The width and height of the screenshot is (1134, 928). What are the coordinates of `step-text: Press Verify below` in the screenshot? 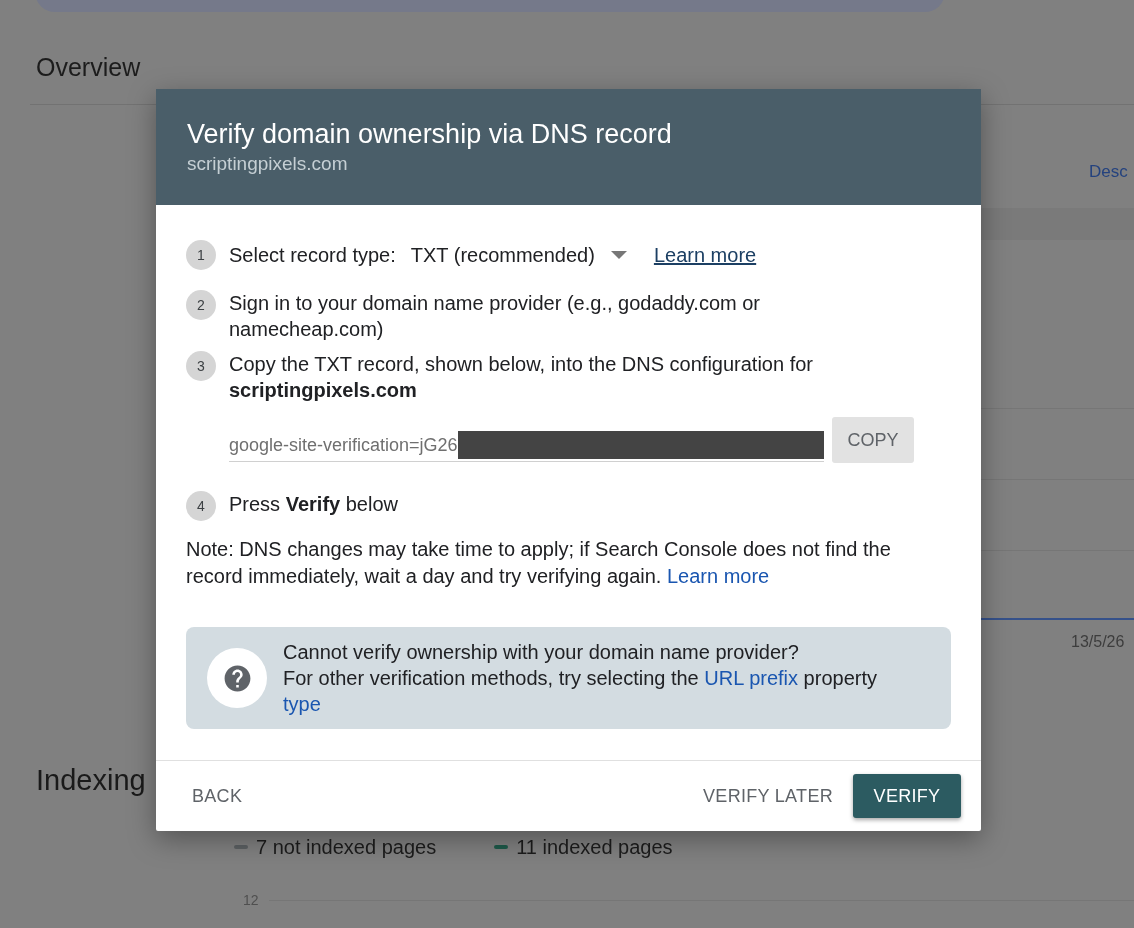 It's located at (313, 504).